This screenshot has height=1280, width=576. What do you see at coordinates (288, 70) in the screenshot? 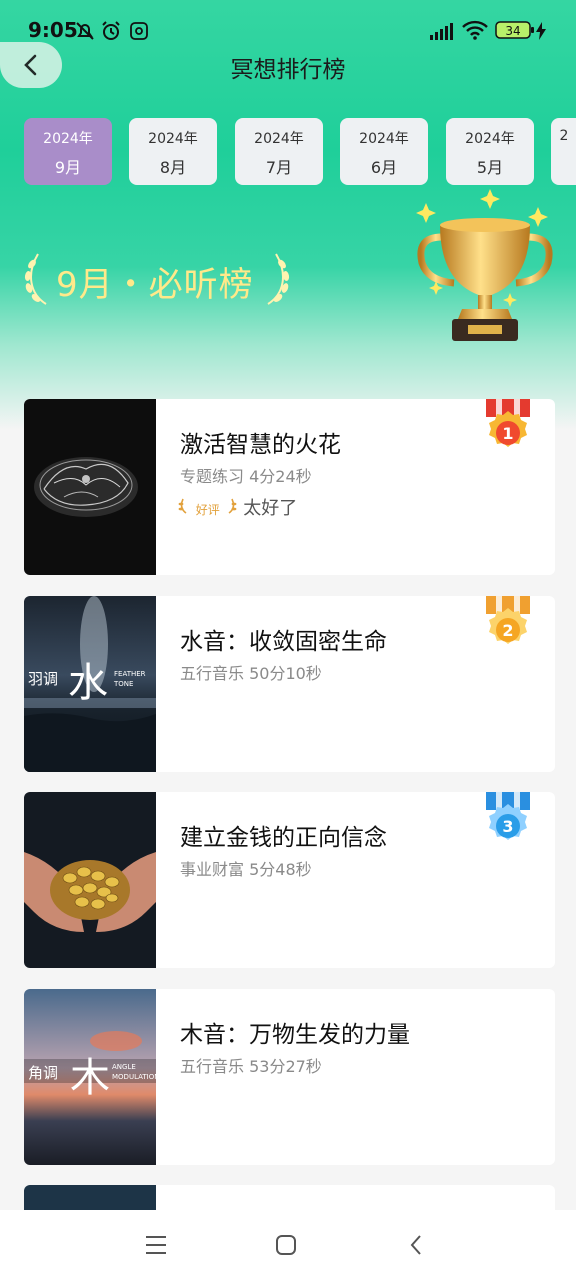
I see `page-title: 冥想排行榜` at bounding box center [288, 70].